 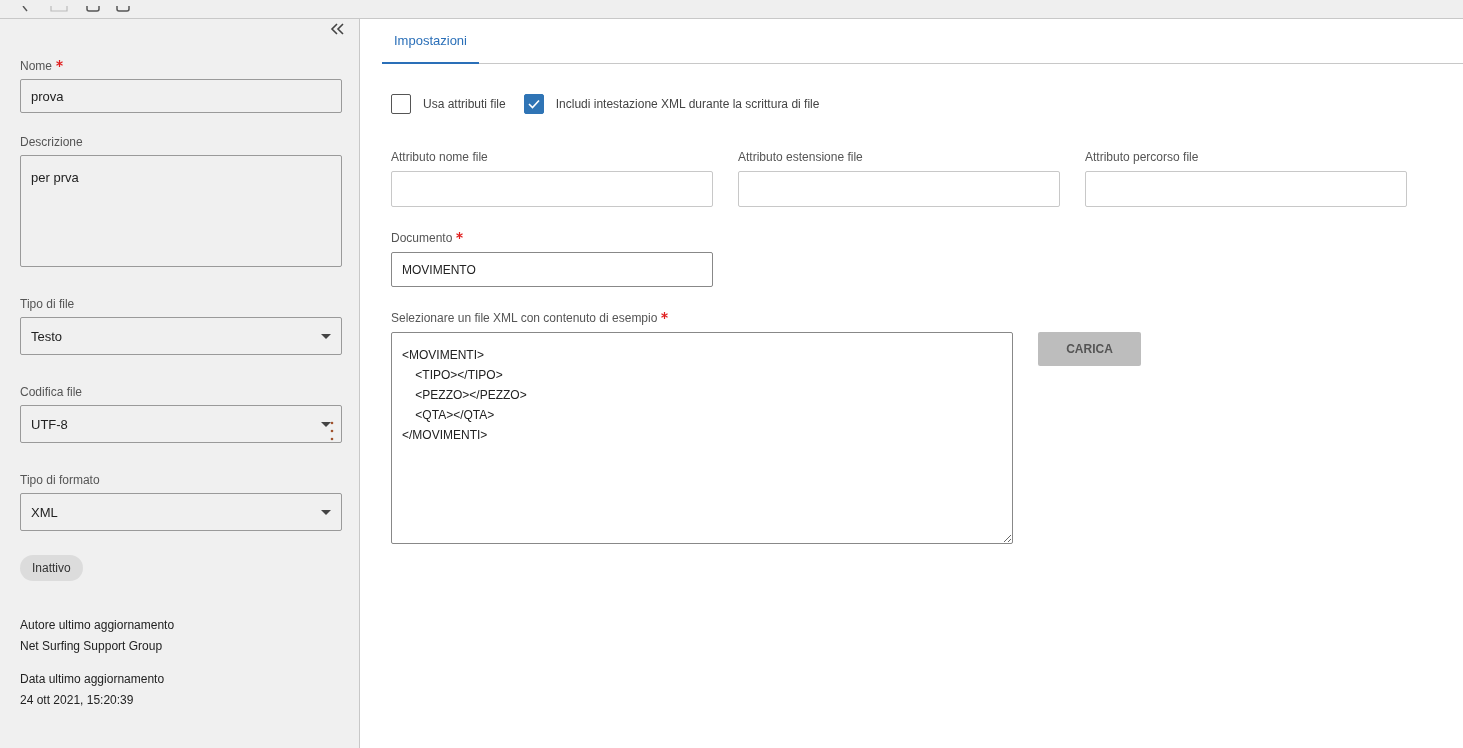 What do you see at coordinates (422, 238) in the screenshot?
I see `field-label: Documento` at bounding box center [422, 238].